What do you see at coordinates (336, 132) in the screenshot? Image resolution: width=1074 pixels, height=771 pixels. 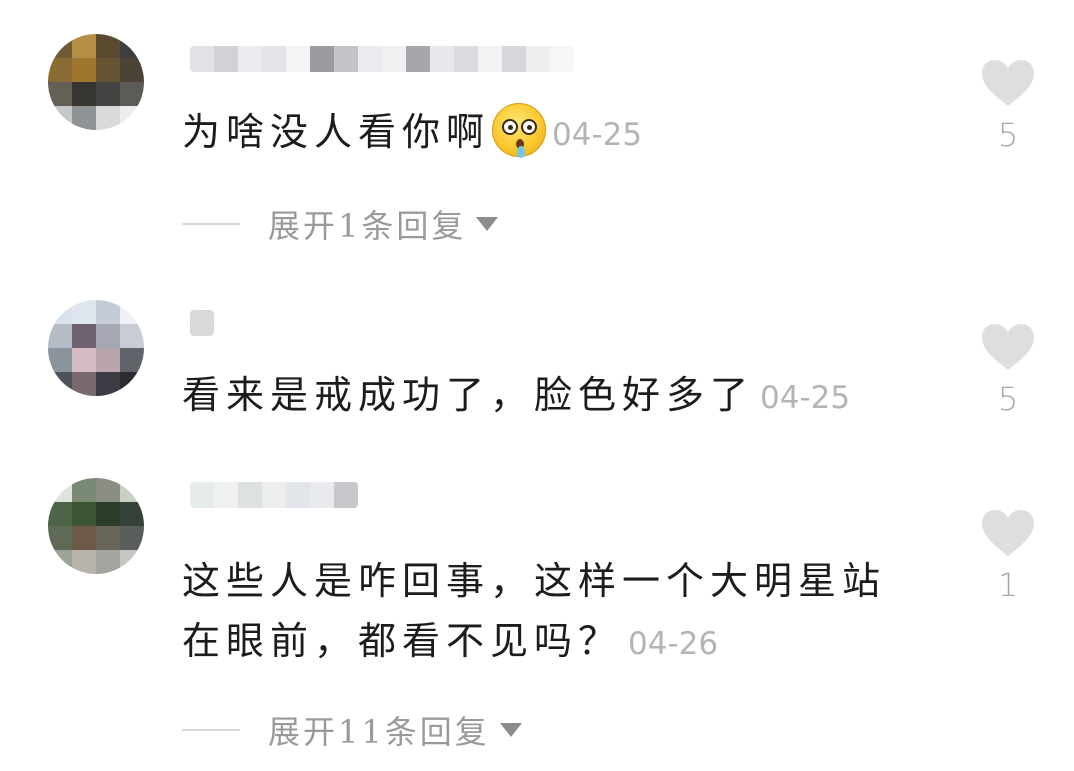 I see `comment-body: 为啥没人看你啊` at bounding box center [336, 132].